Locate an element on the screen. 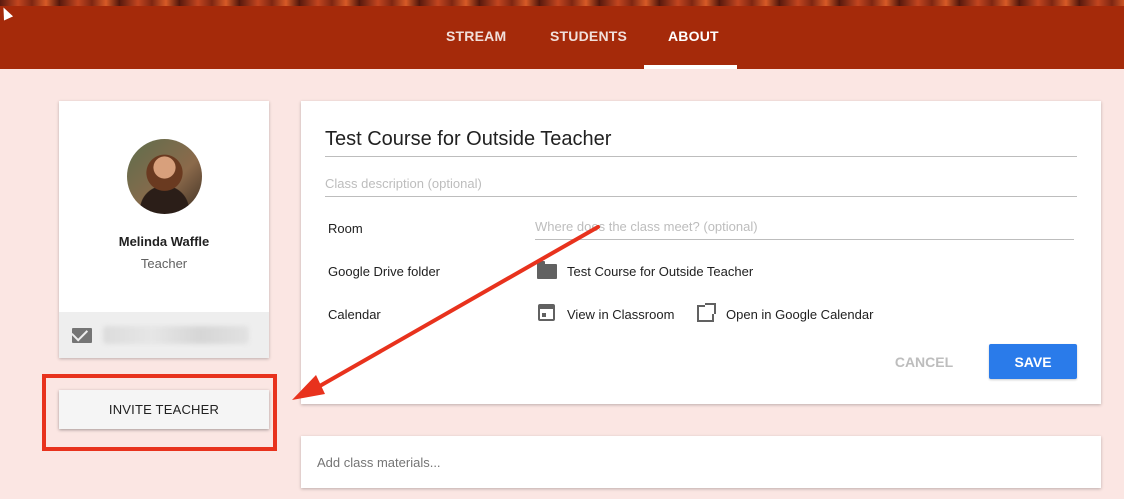 This screenshot has height=499, width=1124. room-underline is located at coordinates (804, 239).